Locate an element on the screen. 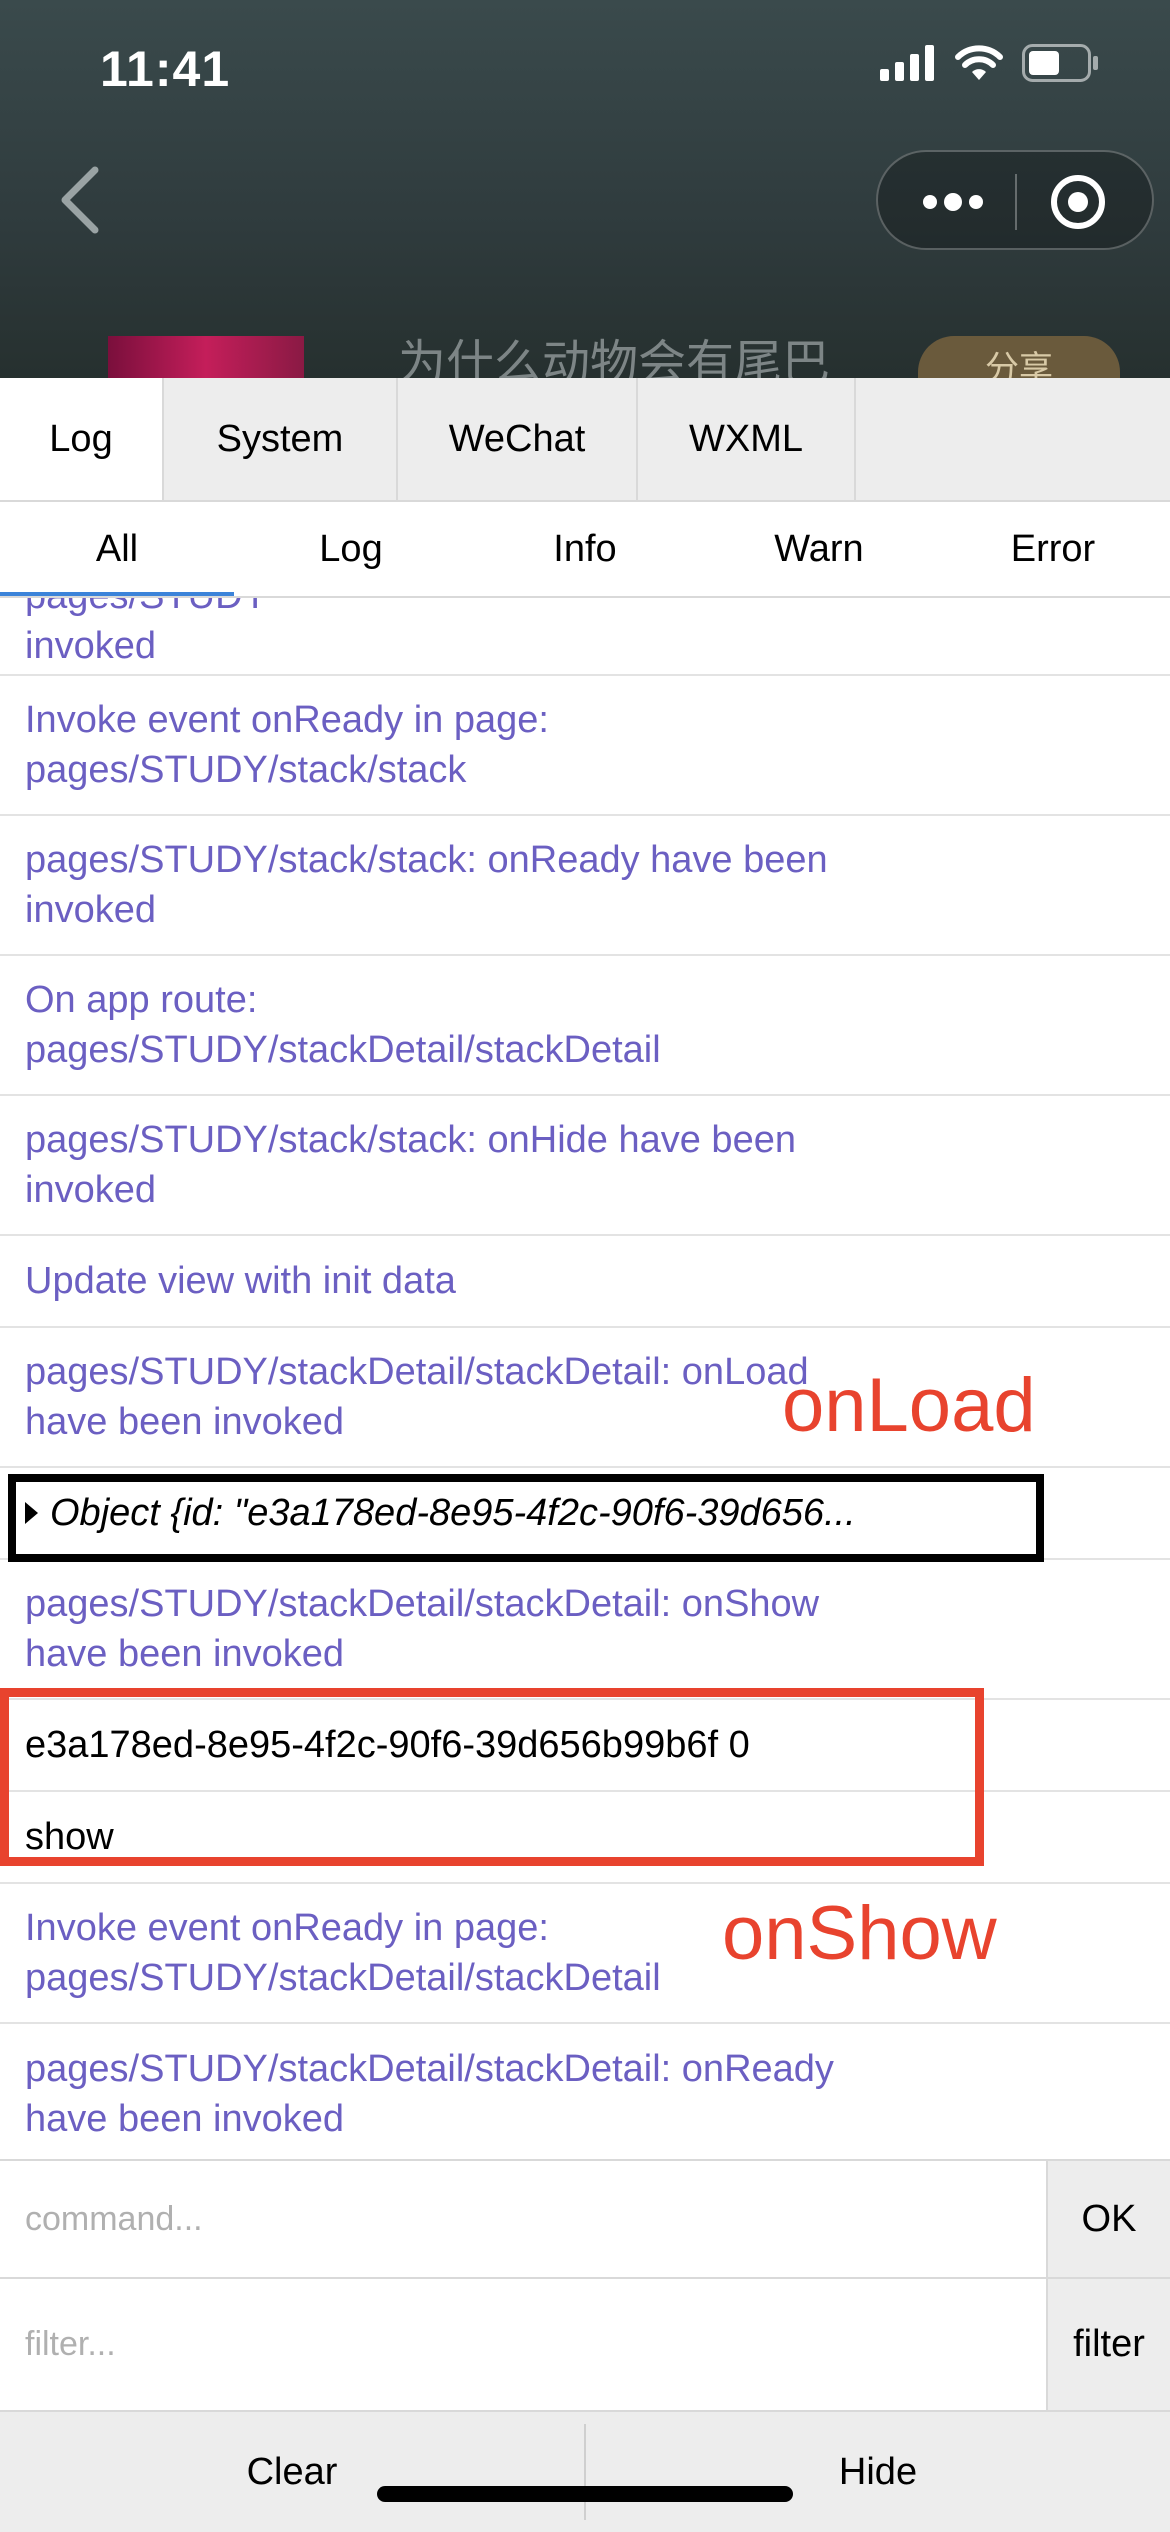 The image size is (1170, 2532). command-row: OK is located at coordinates (585, 2218).